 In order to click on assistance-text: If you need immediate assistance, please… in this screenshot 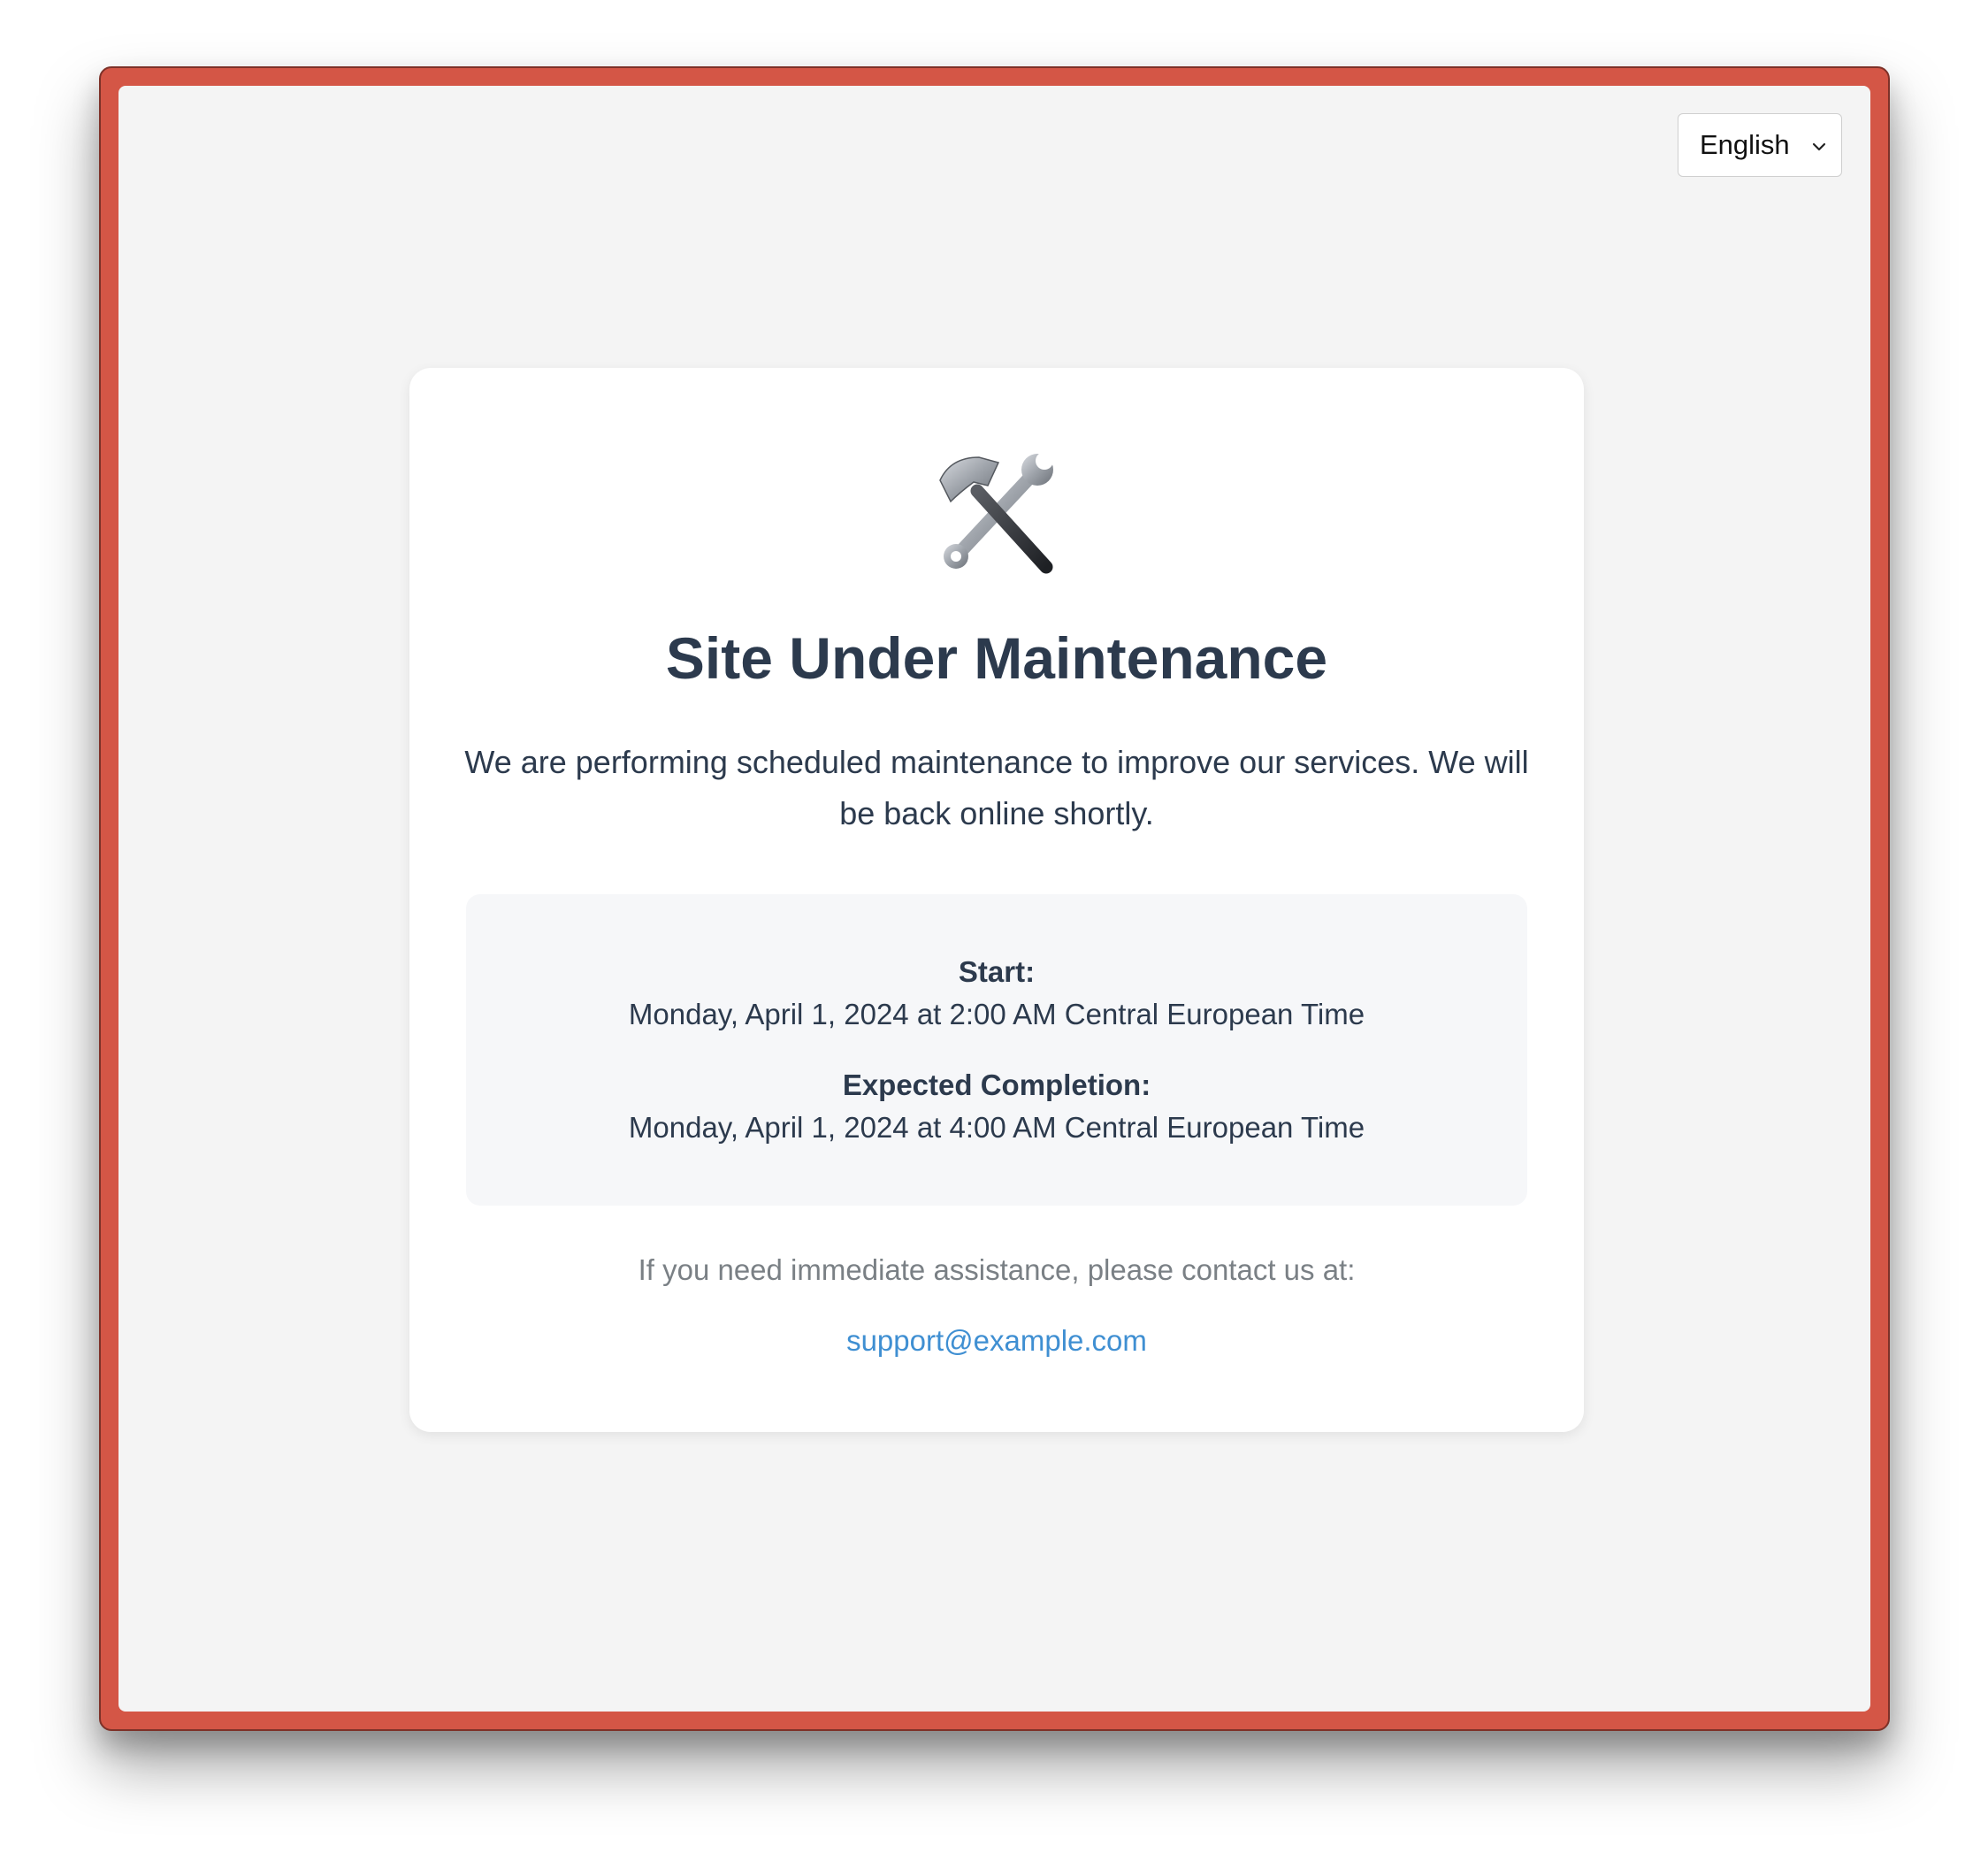, I will do `click(997, 1270)`.